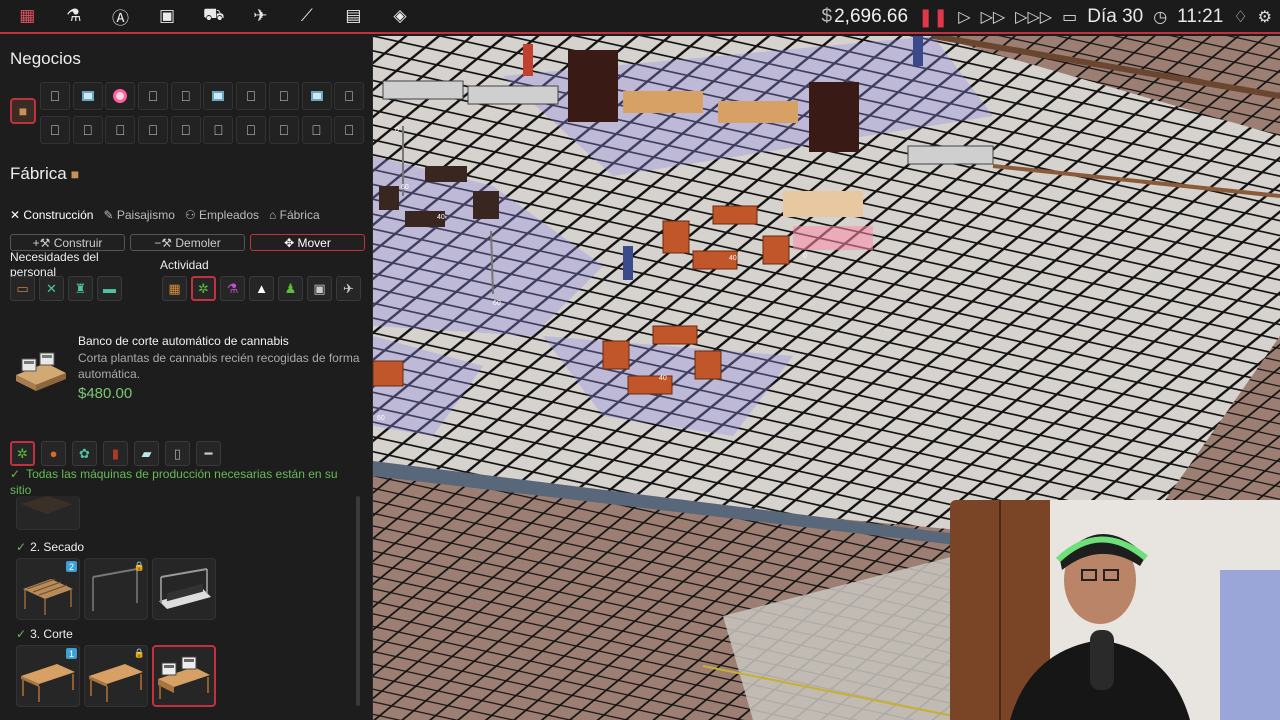  I want to click on tab-employees: ⚇ Empleados, so click(222, 215).